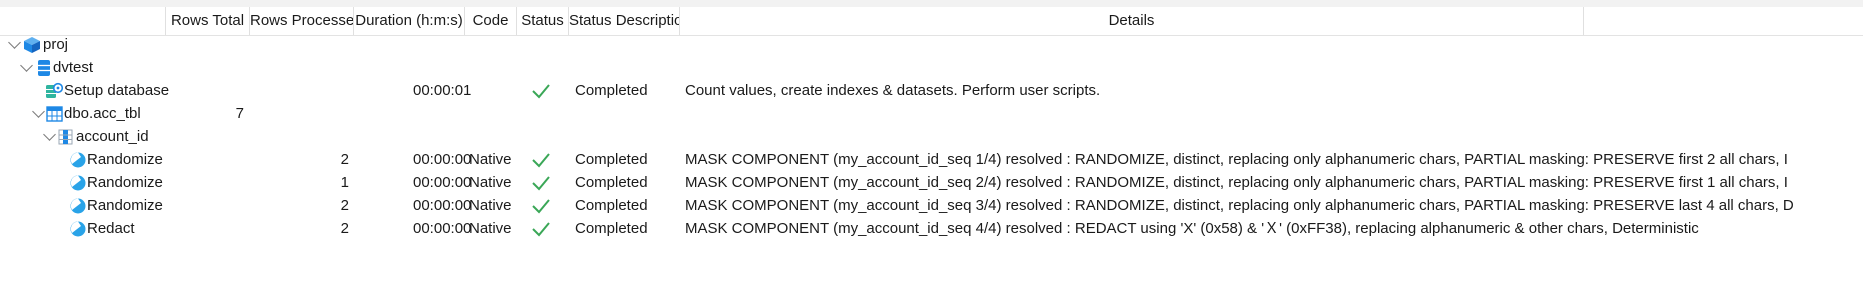 The width and height of the screenshot is (1863, 289). What do you see at coordinates (54, 114) in the screenshot?
I see `table-icon` at bounding box center [54, 114].